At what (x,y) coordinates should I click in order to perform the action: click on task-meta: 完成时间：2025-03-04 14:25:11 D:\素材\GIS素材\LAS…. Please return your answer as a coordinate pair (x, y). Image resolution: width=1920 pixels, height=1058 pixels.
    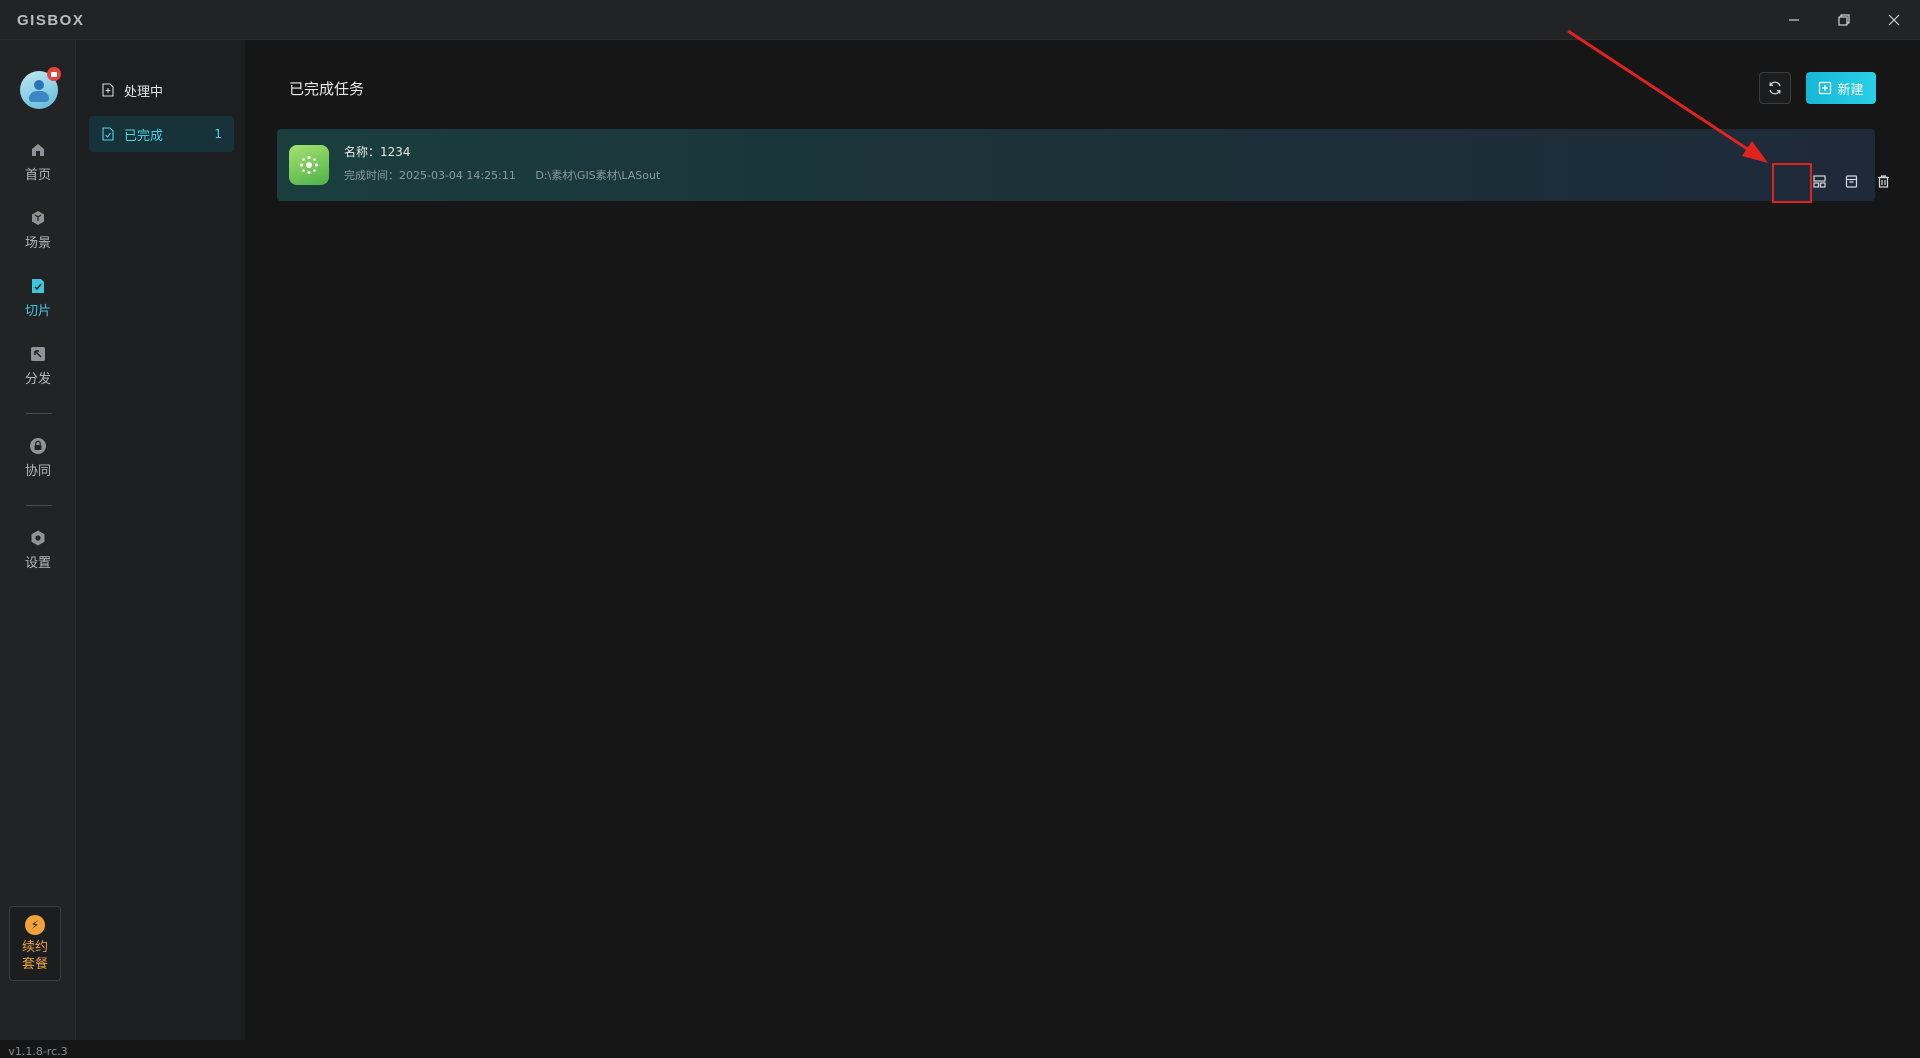
    Looking at the image, I should click on (502, 175).